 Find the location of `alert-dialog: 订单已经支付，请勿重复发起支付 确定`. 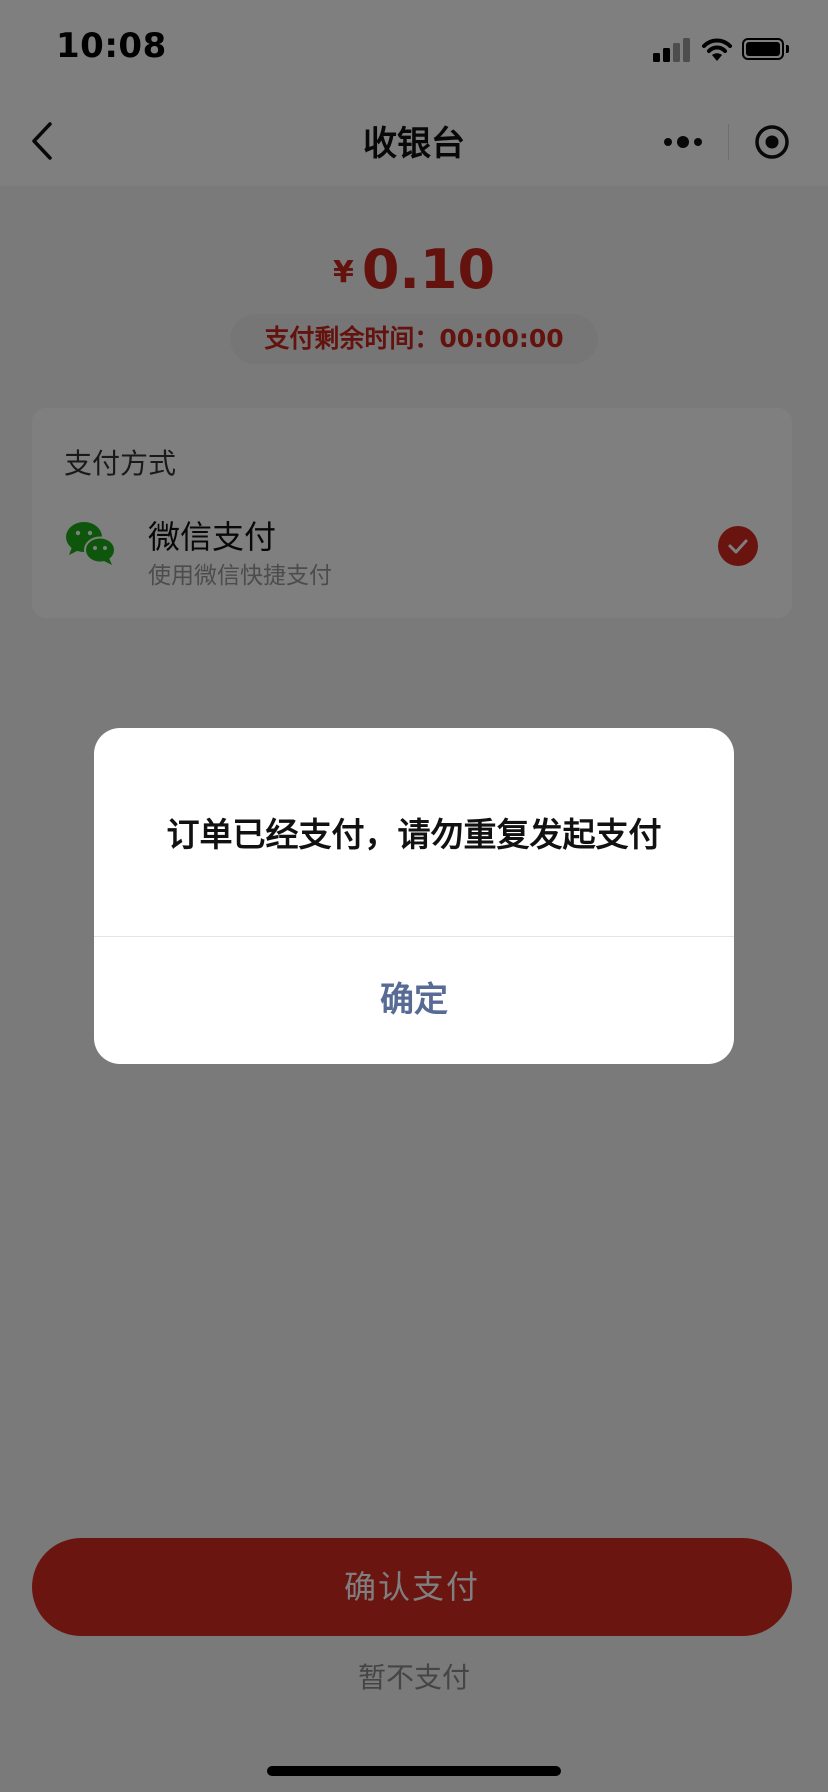

alert-dialog: 订单已经支付，请勿重复发起支付 确定 is located at coordinates (414, 896).